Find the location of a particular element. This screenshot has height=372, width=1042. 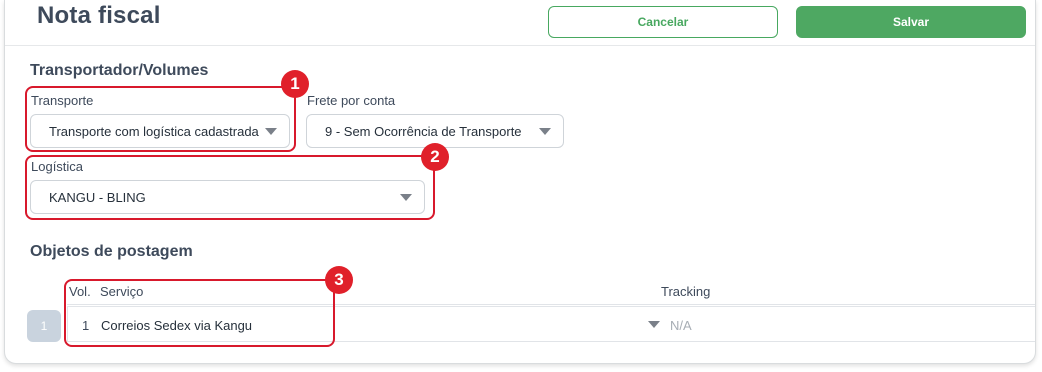

save-button: Salvar is located at coordinates (911, 22).